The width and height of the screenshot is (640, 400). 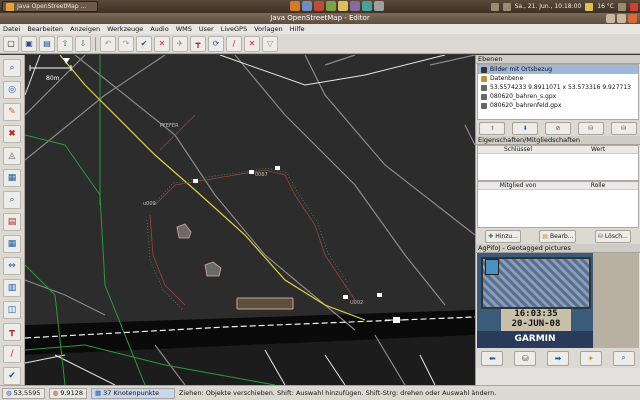 I want to click on map-tool-icon: ▥, so click(x=12, y=288).